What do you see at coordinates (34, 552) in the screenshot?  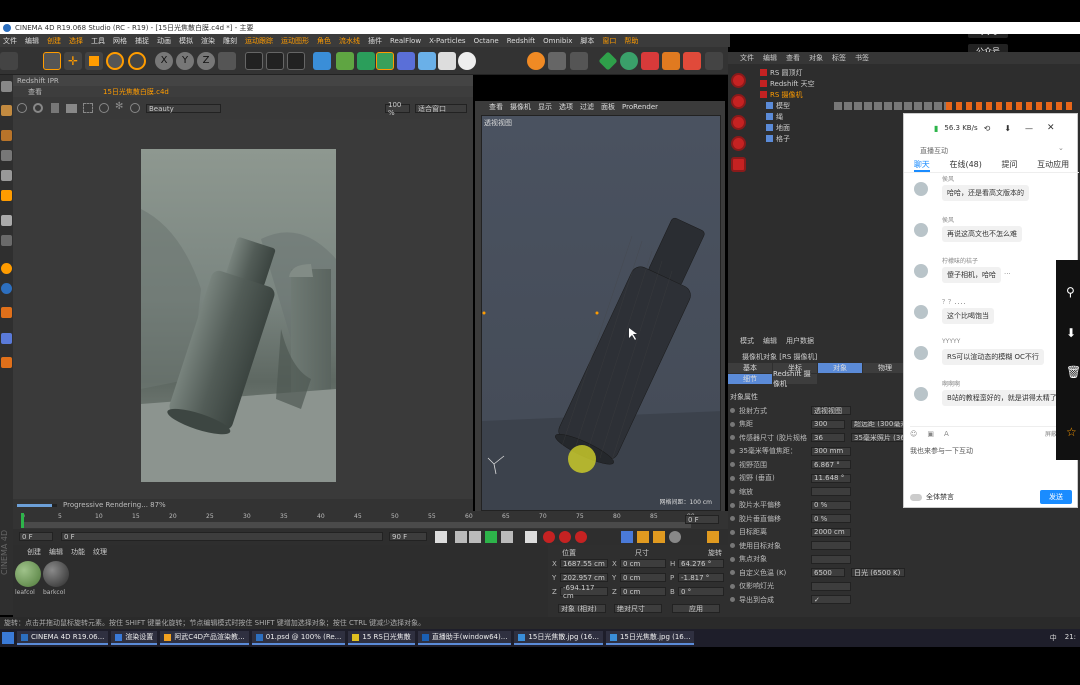 I see `material-menu-item: 创建` at bounding box center [34, 552].